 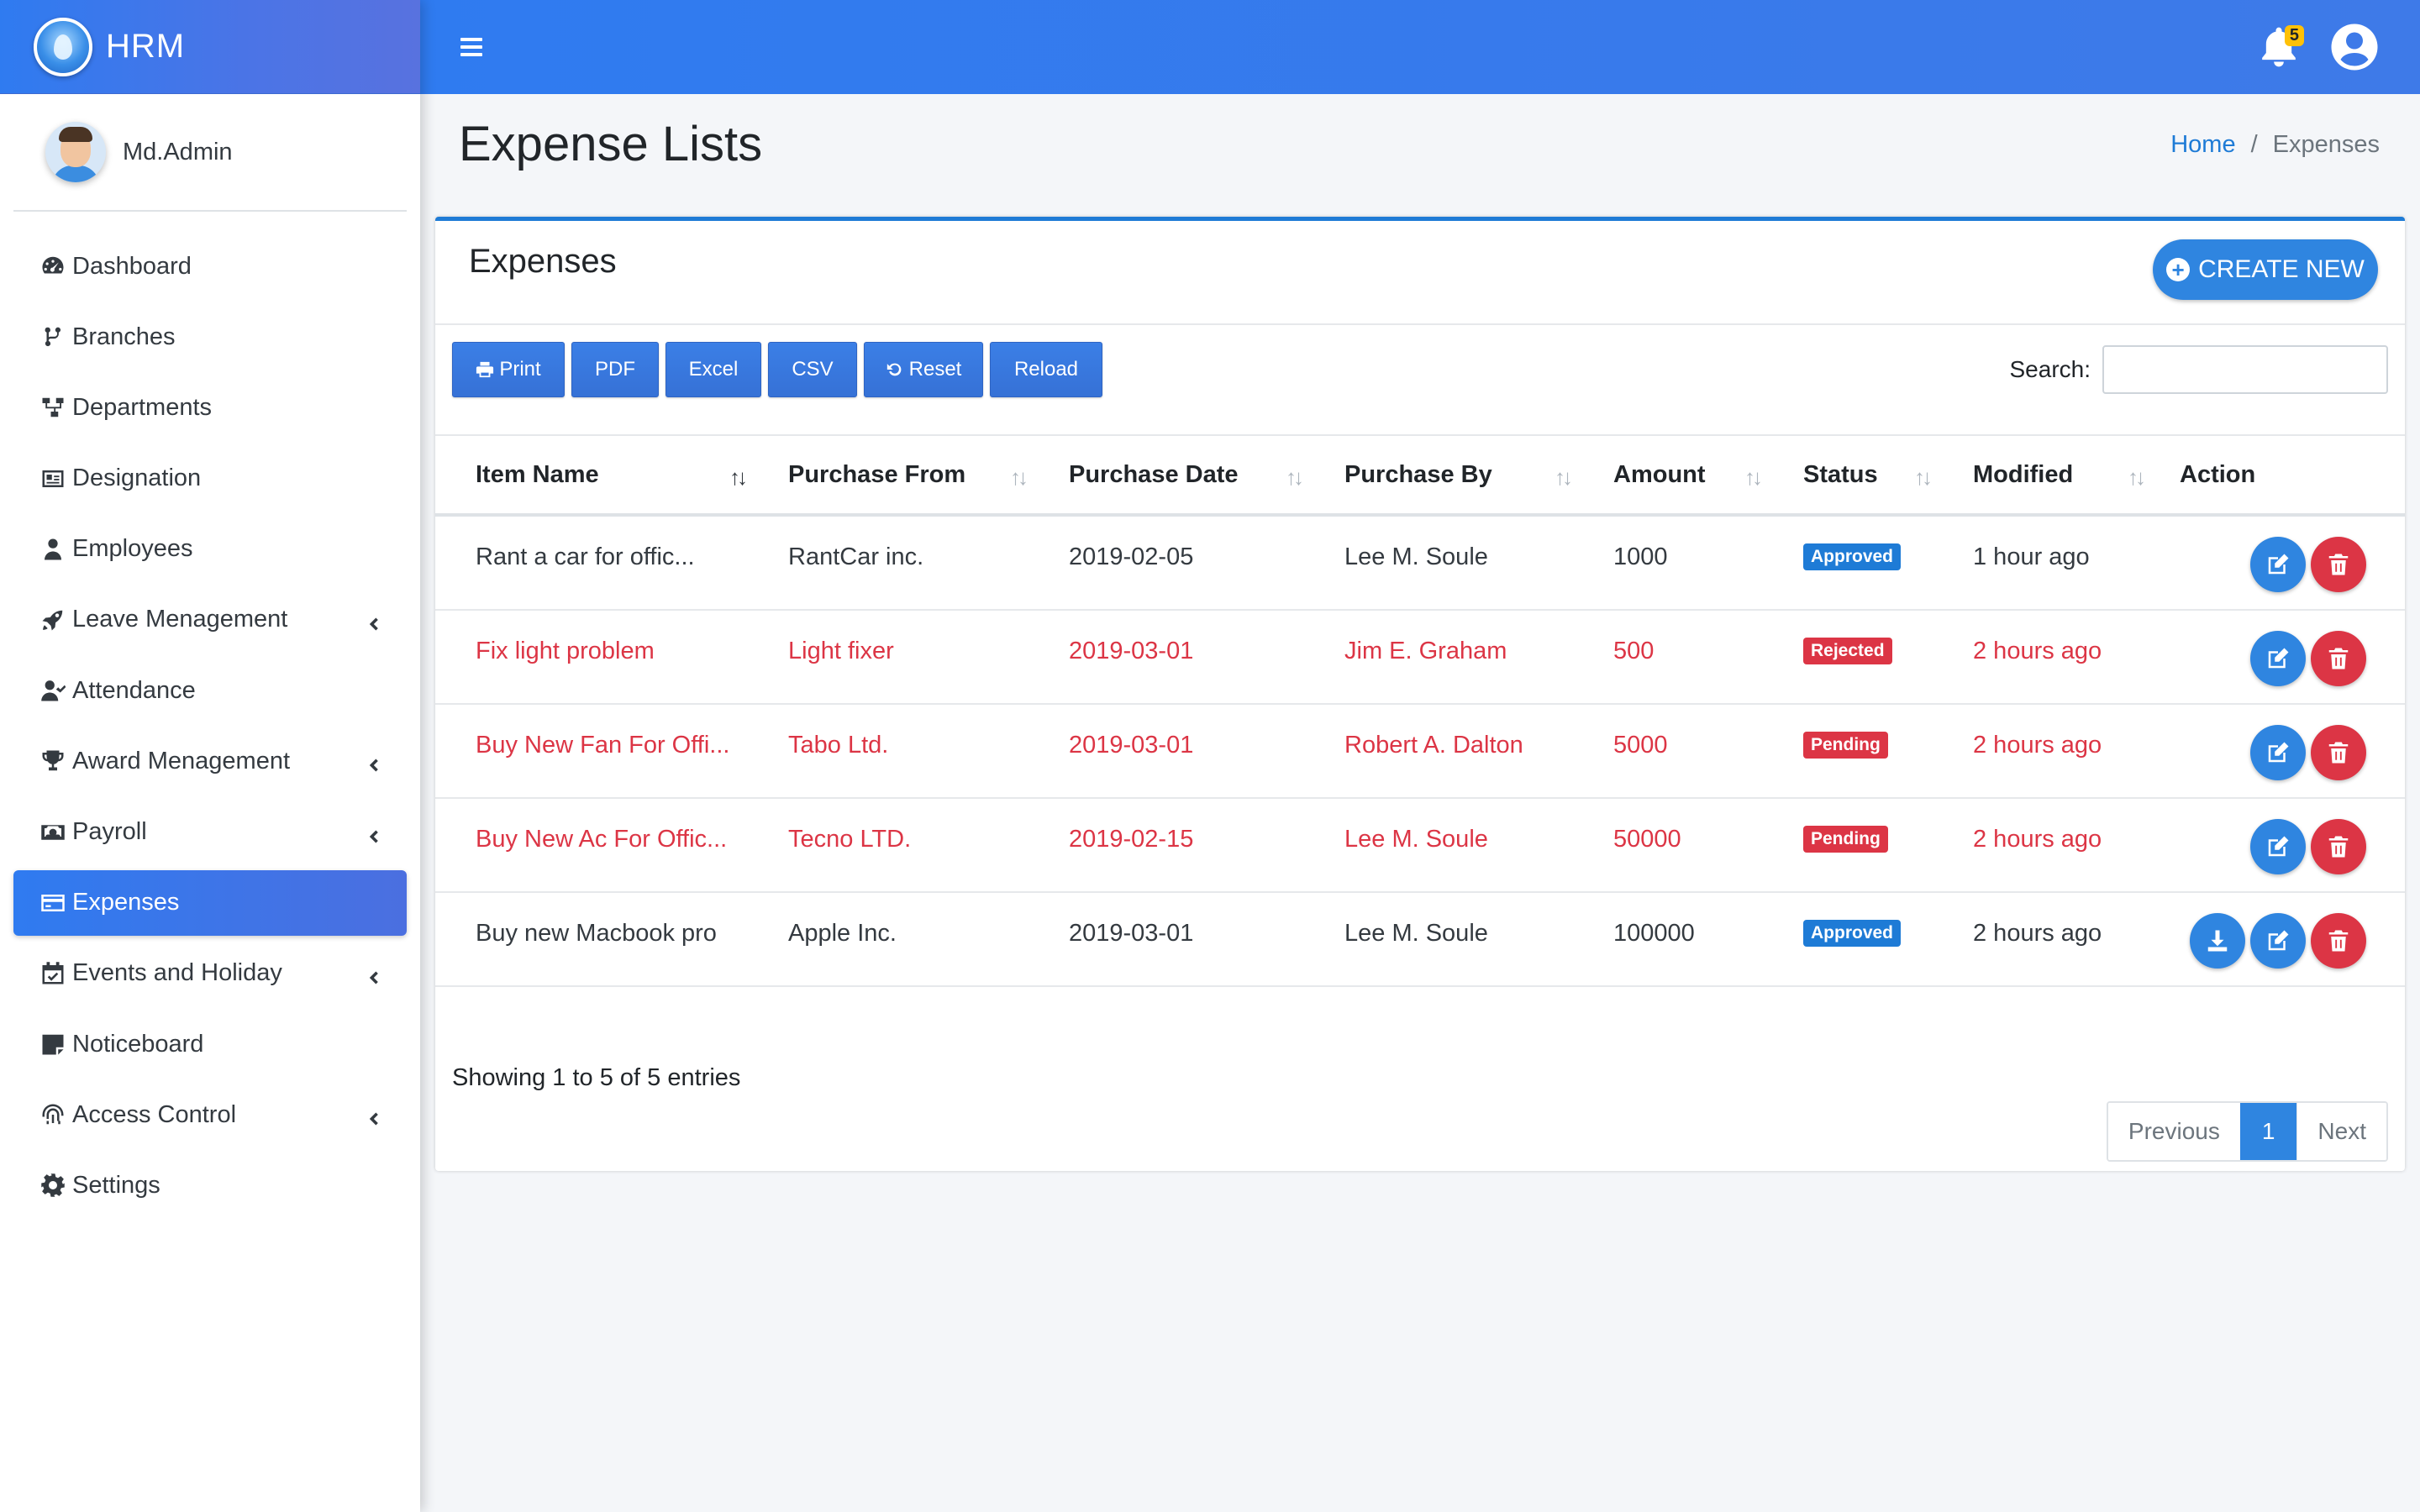 I want to click on sidebar-item-noticeboard: Noticeboard, so click(x=210, y=1044).